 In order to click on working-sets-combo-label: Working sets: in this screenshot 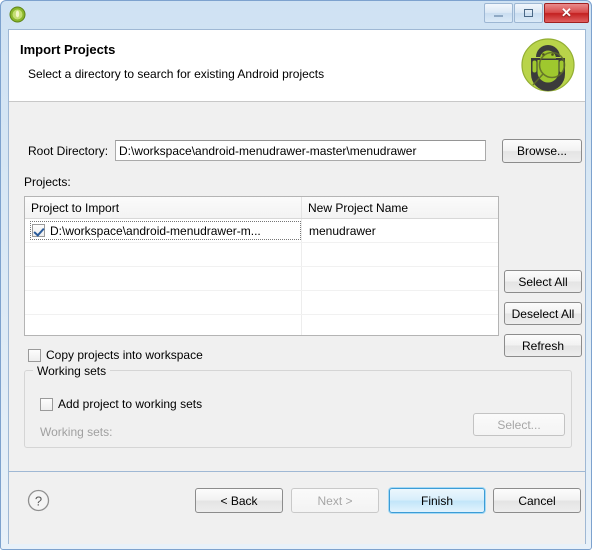, I will do `click(76, 432)`.